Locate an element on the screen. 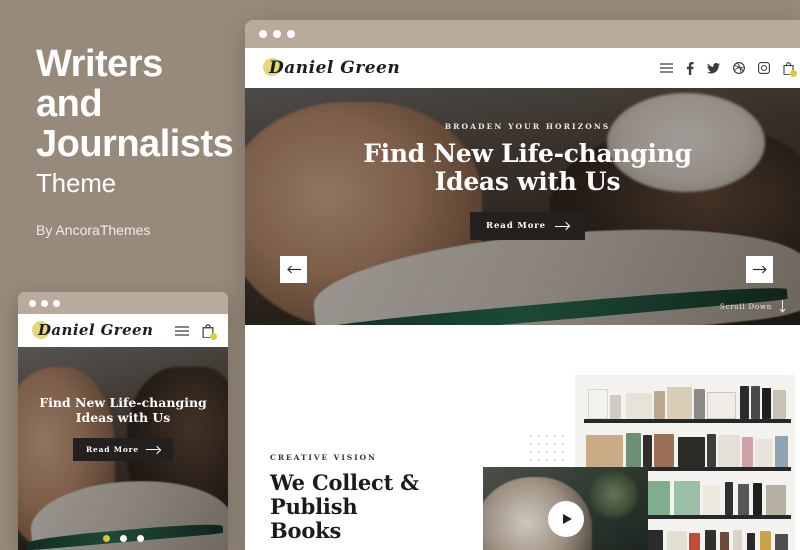  promo-subtitle: Theme is located at coordinates (76, 183).